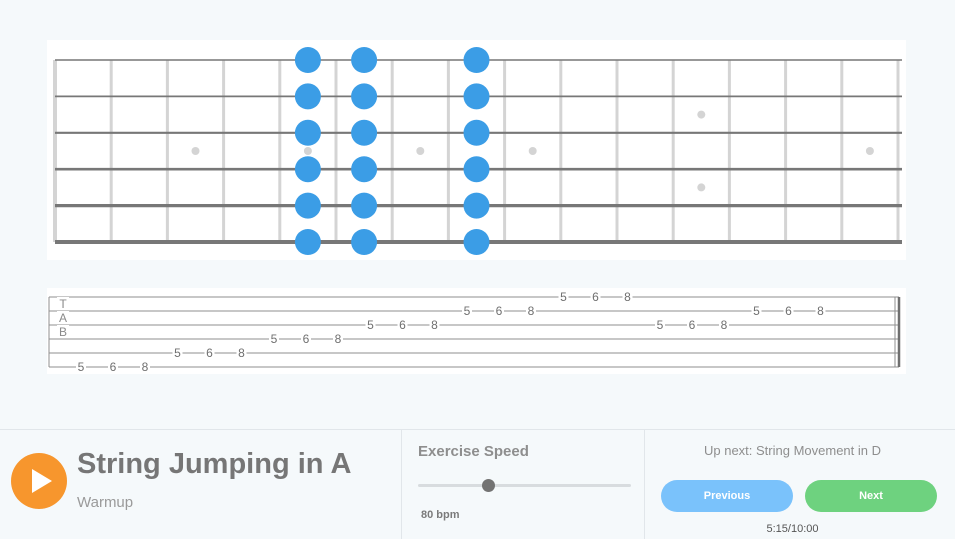 Image resolution: width=955 pixels, height=539 pixels. Describe the element at coordinates (63, 304) in the screenshot. I see `tab-clef-letter: T` at that location.